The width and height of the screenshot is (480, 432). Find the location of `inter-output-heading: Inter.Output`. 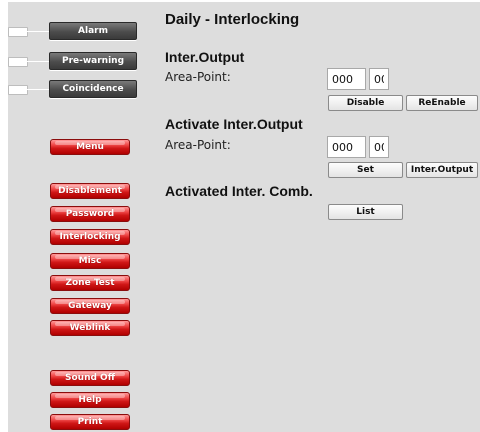

inter-output-heading: Inter.Output is located at coordinates (205, 57).